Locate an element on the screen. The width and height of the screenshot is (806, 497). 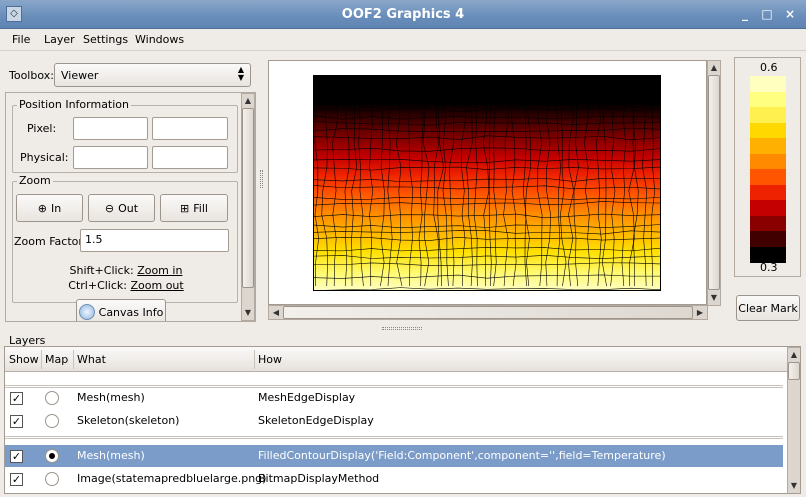
canvas-hscrollbar: ◀ ▶ is located at coordinates (488, 312).